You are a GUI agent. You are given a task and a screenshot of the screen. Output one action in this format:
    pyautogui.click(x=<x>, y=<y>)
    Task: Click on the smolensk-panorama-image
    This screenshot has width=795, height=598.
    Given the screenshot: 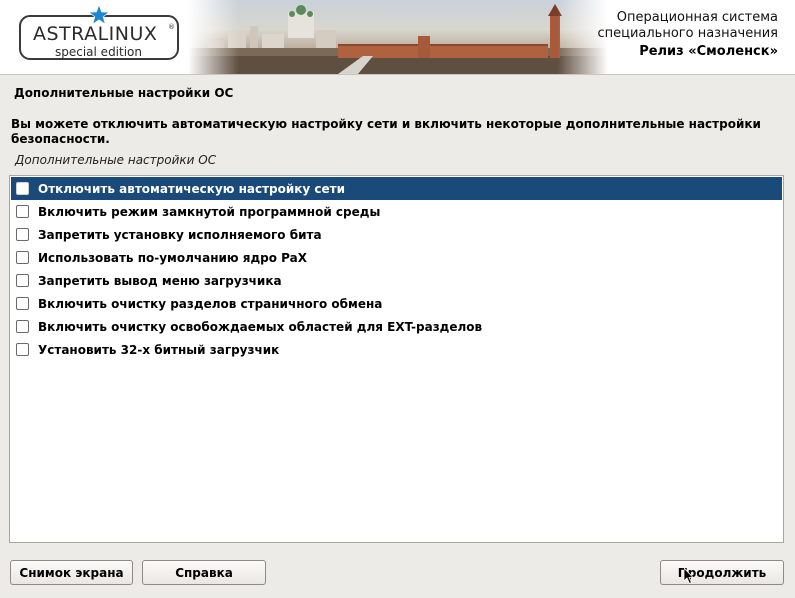 What is the action you would take?
    pyautogui.click(x=398, y=39)
    